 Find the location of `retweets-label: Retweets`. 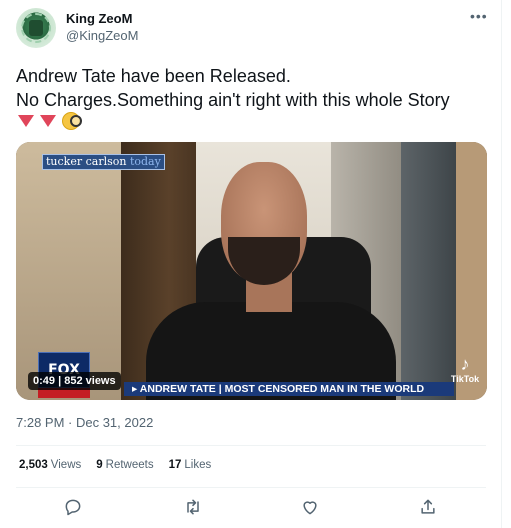

retweets-label: Retweets is located at coordinates (129, 465).